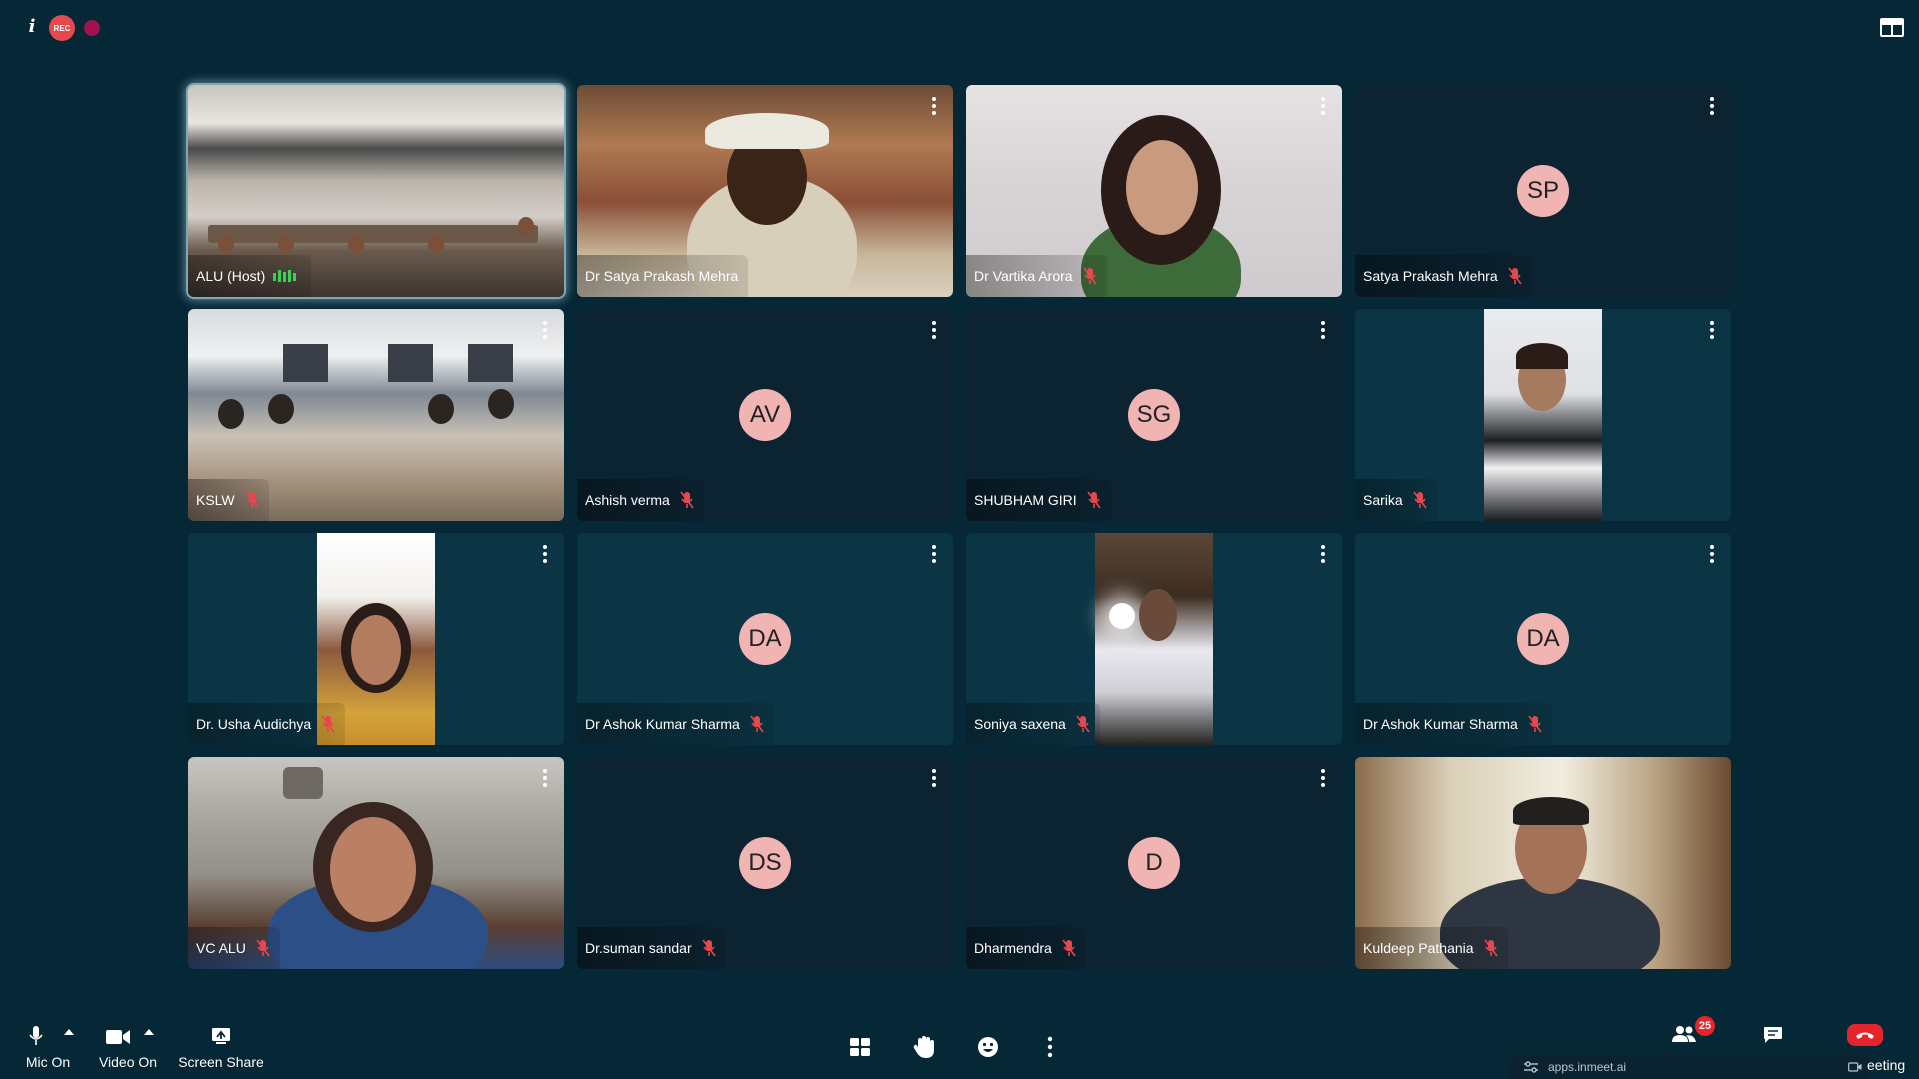 This screenshot has width=1919, height=1079. Describe the element at coordinates (1855, 1066) in the screenshot. I see `camera-in-use-icon` at that location.